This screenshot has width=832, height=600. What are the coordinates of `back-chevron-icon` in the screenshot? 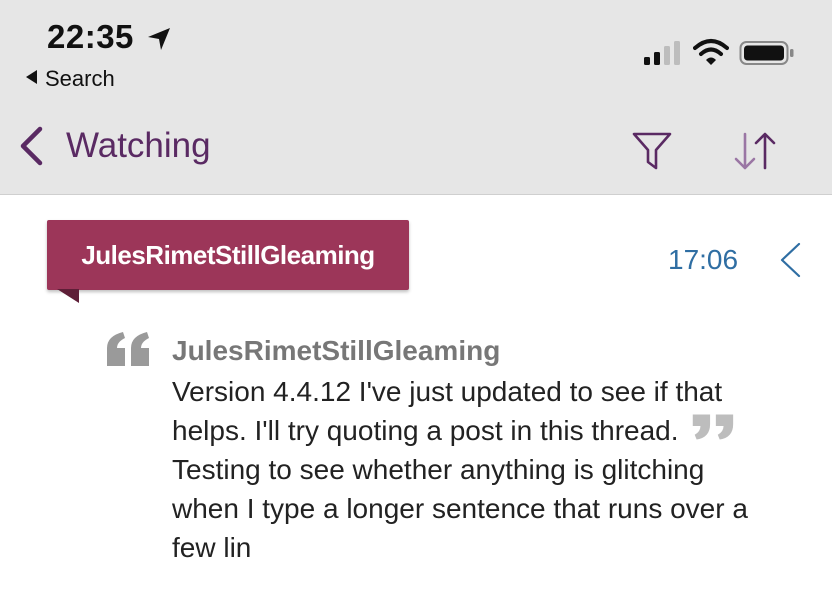 It's located at (31, 146).